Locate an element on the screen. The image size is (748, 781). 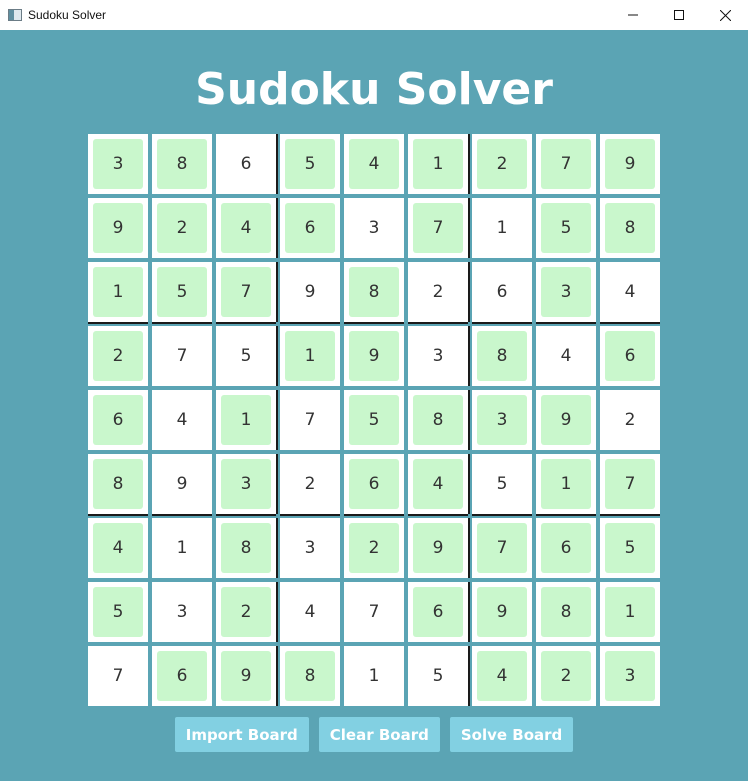
minimize-button is located at coordinates (633, 15).